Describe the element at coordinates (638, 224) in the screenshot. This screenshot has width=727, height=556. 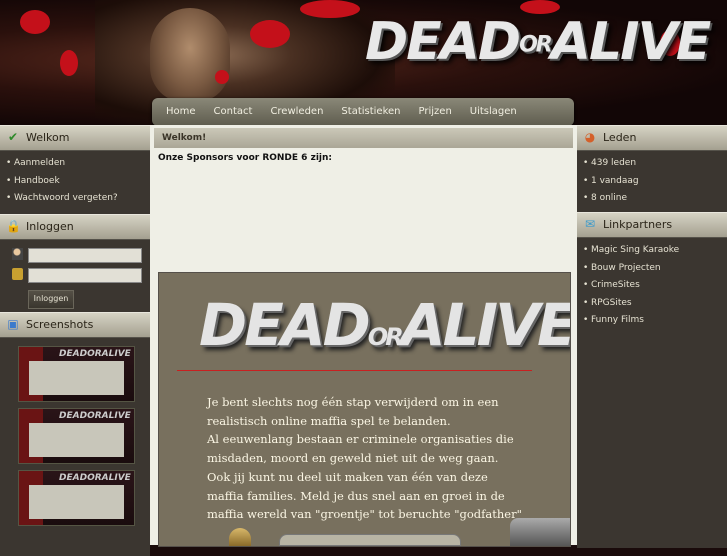
I see `linkpartners-title: Linkpartners` at that location.